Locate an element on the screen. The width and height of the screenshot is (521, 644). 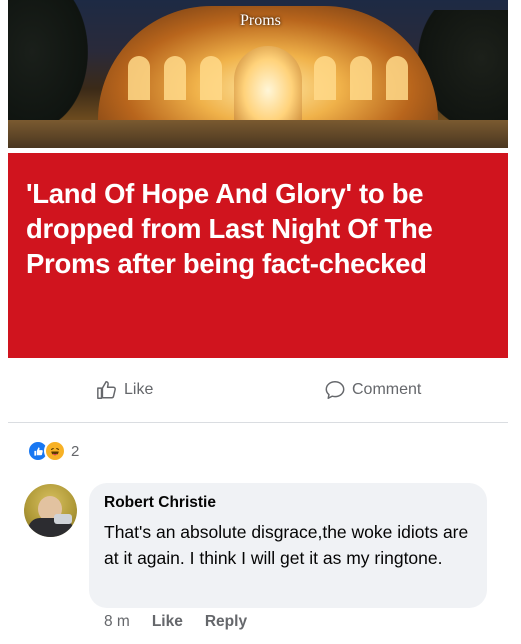
reaction-count: 2 is located at coordinates (75, 451).